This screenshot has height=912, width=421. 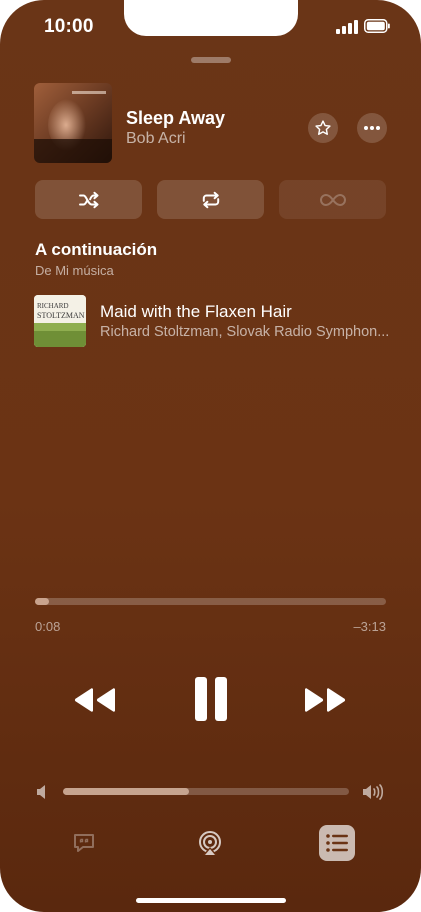 I want to click on song-artist: Bob Acri, so click(x=156, y=139).